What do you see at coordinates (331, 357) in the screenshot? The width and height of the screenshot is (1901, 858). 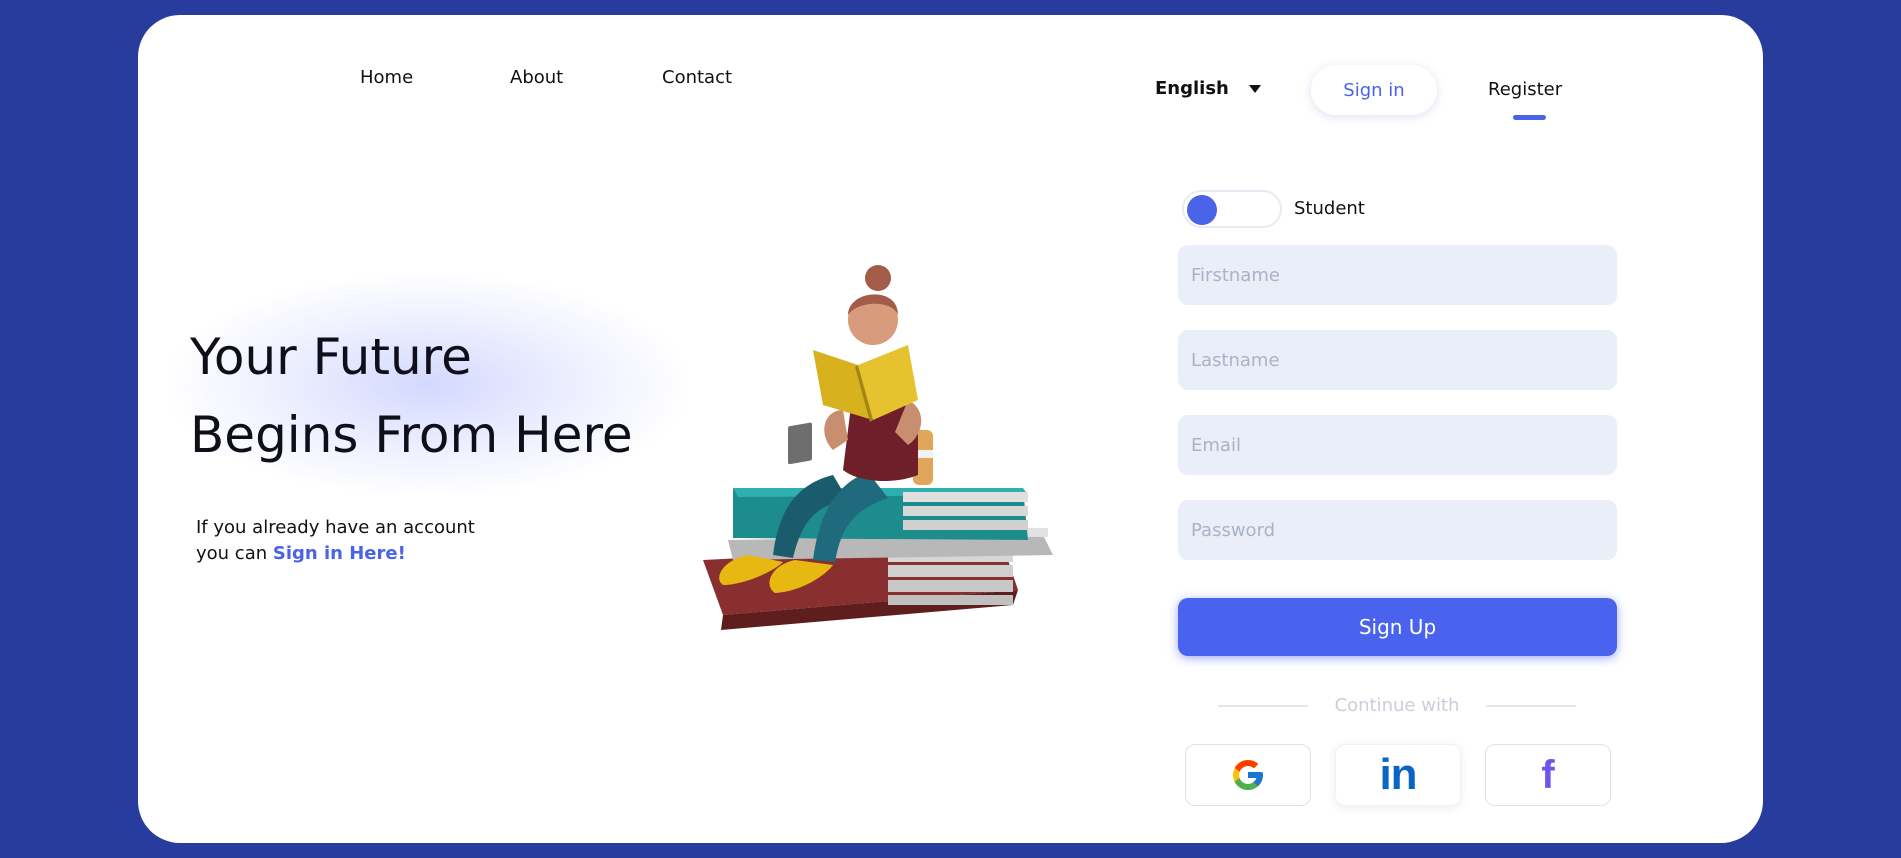 I see `hero-title-line-1: Your Future` at bounding box center [331, 357].